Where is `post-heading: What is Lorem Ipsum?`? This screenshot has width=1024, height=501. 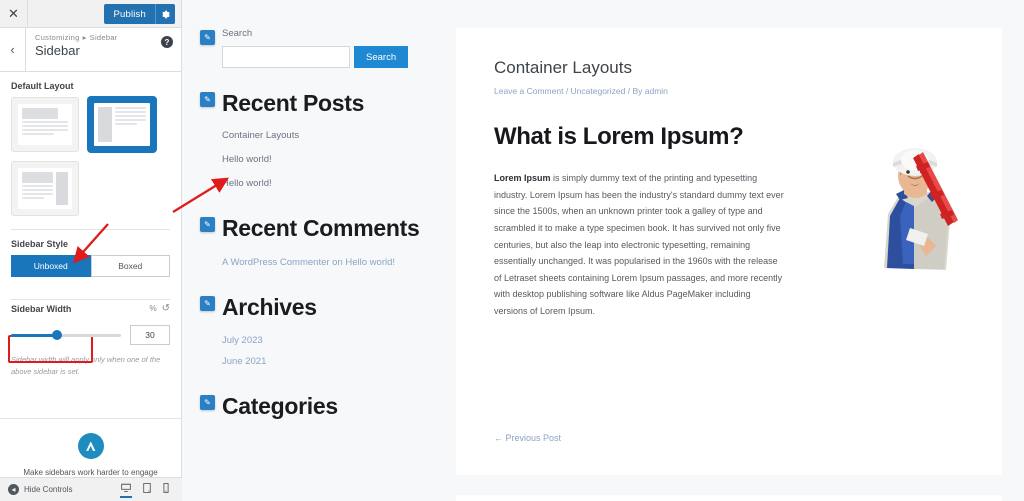 post-heading: What is Lorem Ipsum? is located at coordinates (619, 136).